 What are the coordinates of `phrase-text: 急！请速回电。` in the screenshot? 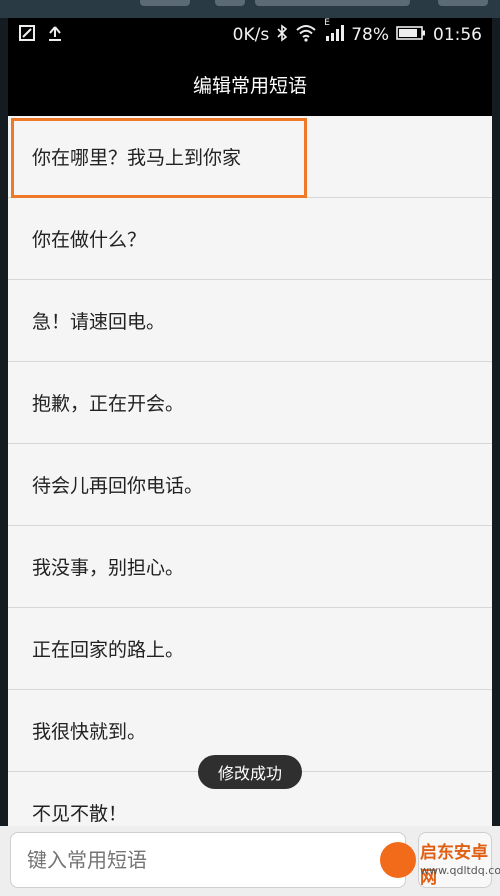 It's located at (99, 322).